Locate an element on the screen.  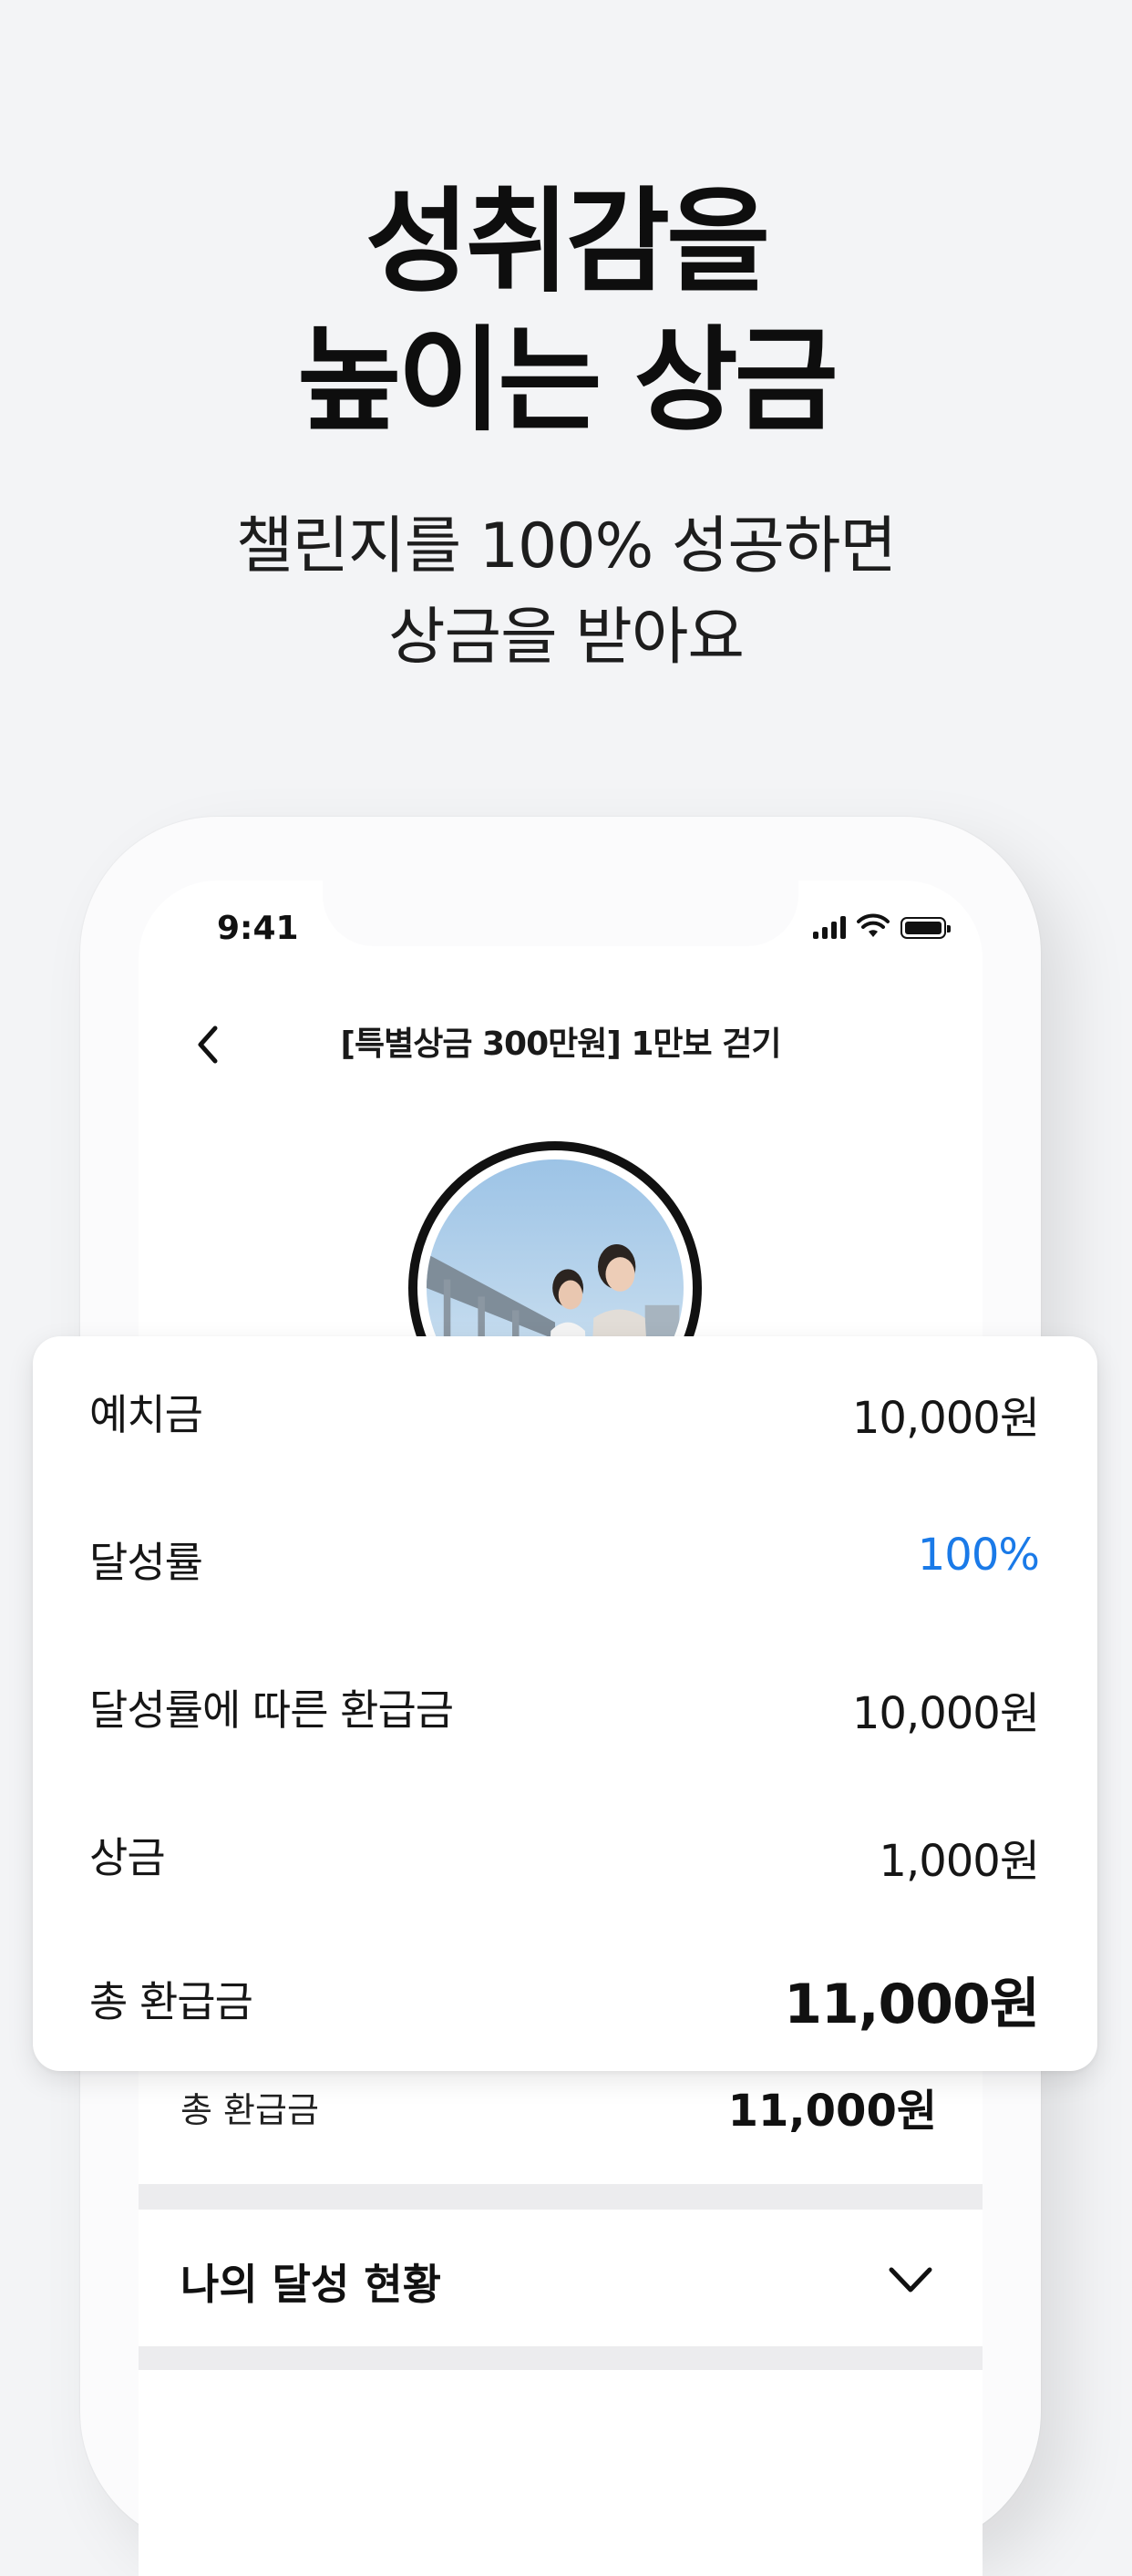
status-icons is located at coordinates (882, 926).